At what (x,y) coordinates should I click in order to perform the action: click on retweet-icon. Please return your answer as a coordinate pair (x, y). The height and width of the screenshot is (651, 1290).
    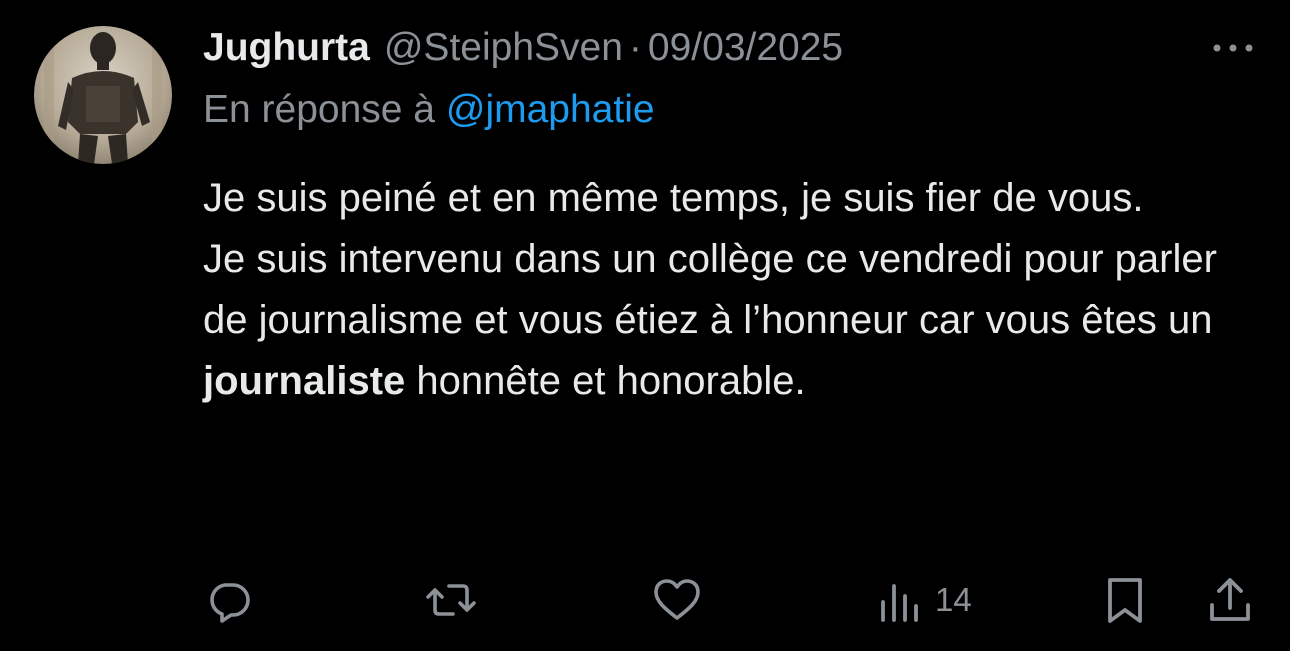
    Looking at the image, I should click on (451, 600).